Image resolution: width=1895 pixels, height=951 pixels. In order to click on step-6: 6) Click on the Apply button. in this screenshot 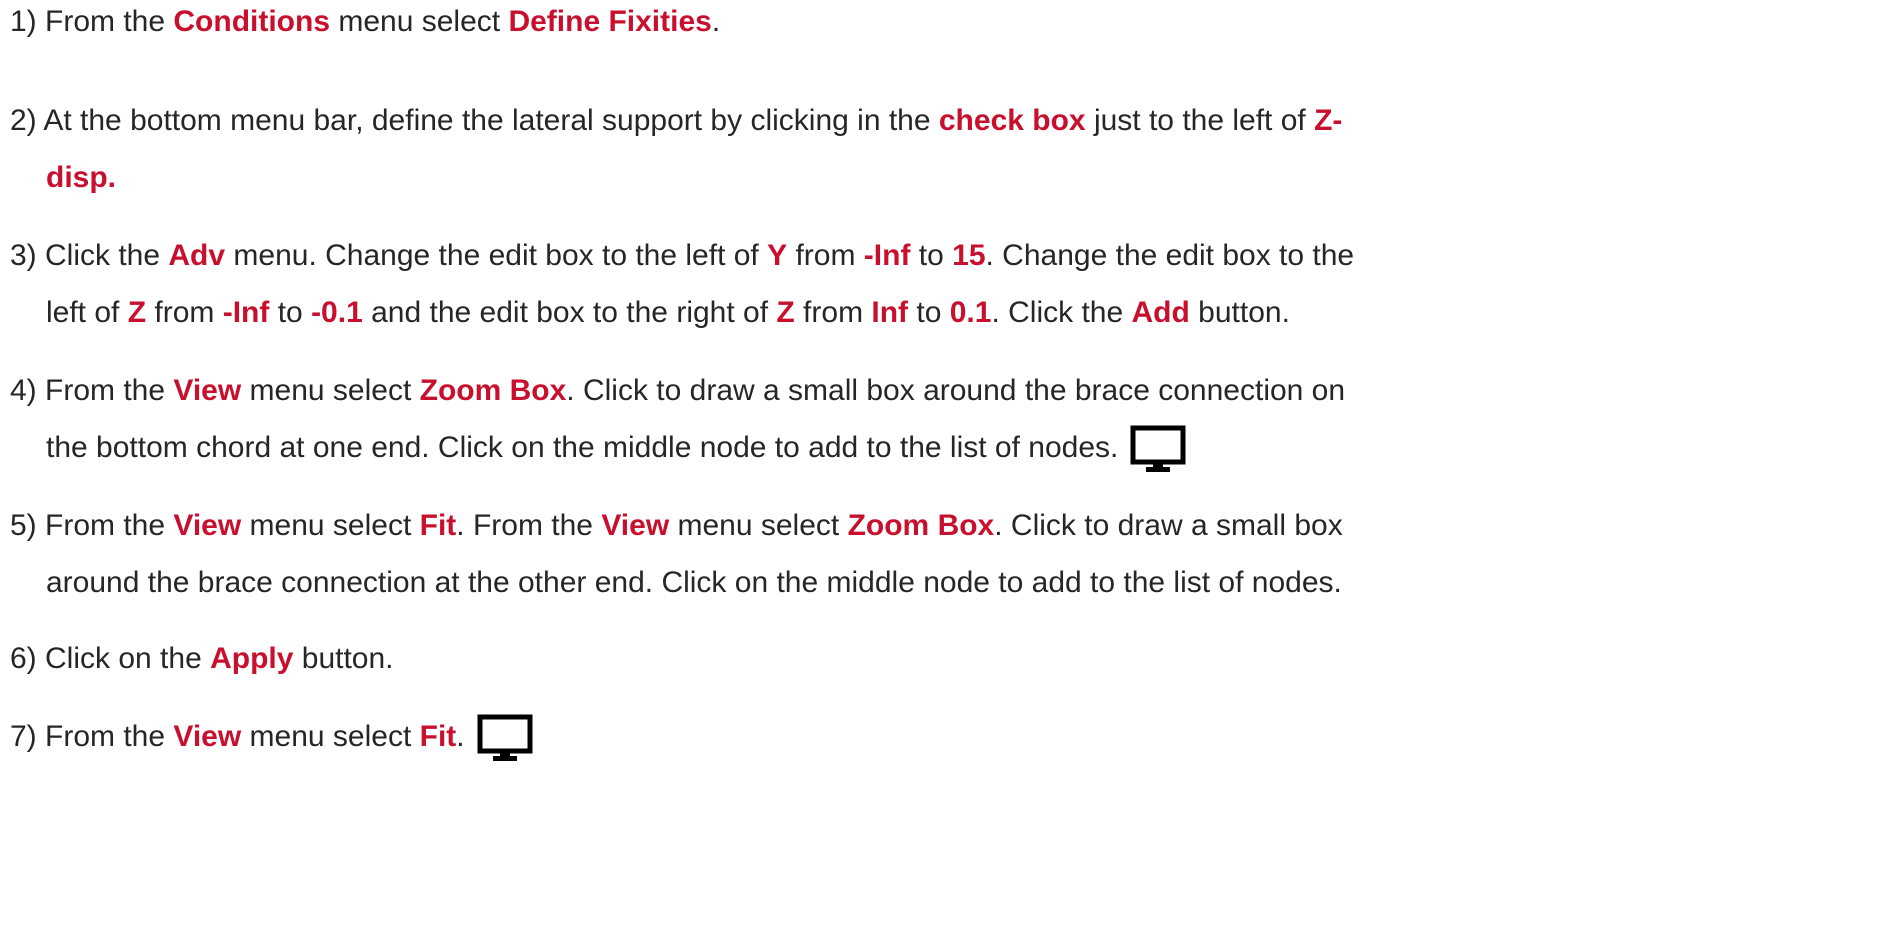, I will do `click(937, 658)`.